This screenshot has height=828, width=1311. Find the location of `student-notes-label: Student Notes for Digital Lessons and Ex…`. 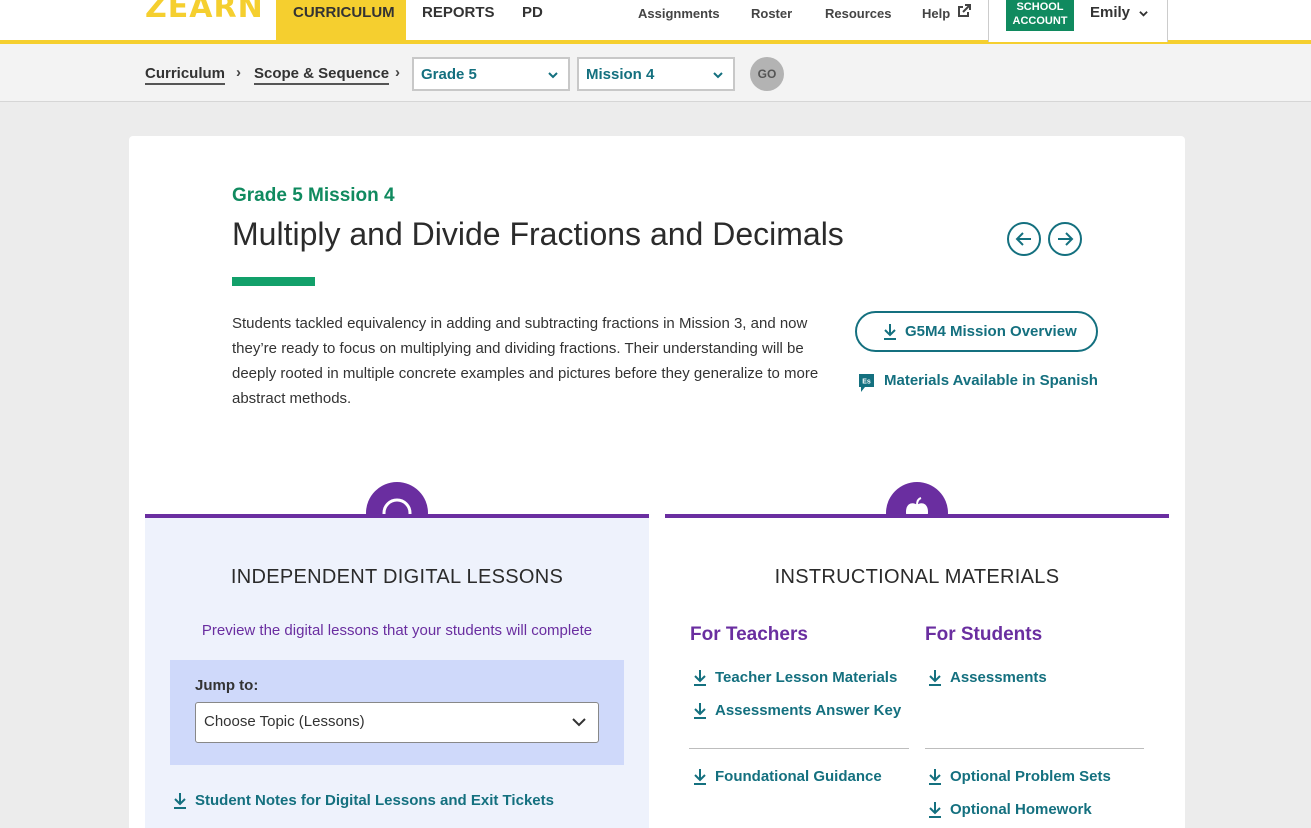

student-notes-label: Student Notes for Digital Lessons and Ex… is located at coordinates (374, 800).